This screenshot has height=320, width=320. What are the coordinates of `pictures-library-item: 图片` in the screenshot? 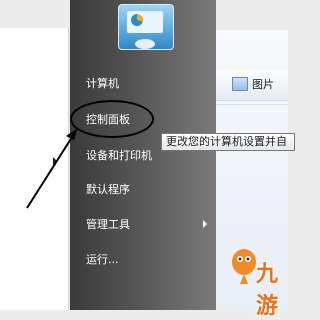 It's located at (253, 84).